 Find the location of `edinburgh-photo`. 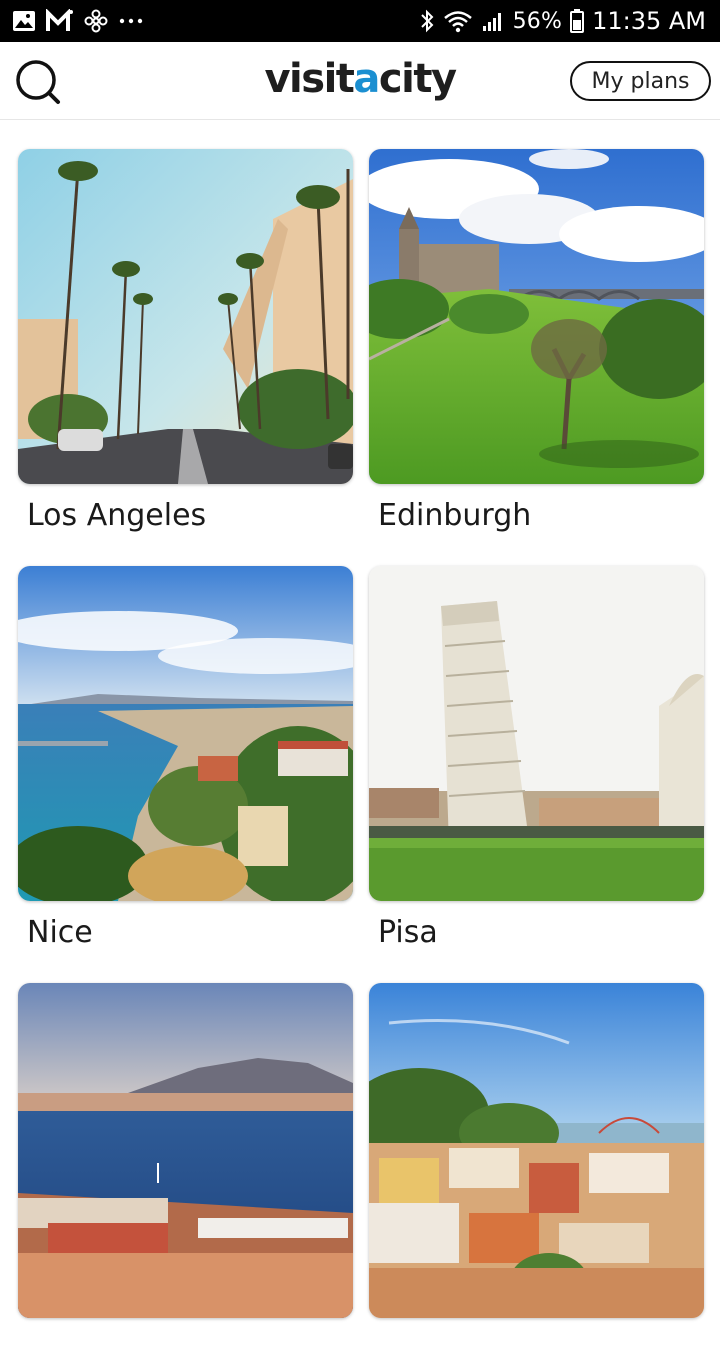

edinburgh-photo is located at coordinates (536, 316).